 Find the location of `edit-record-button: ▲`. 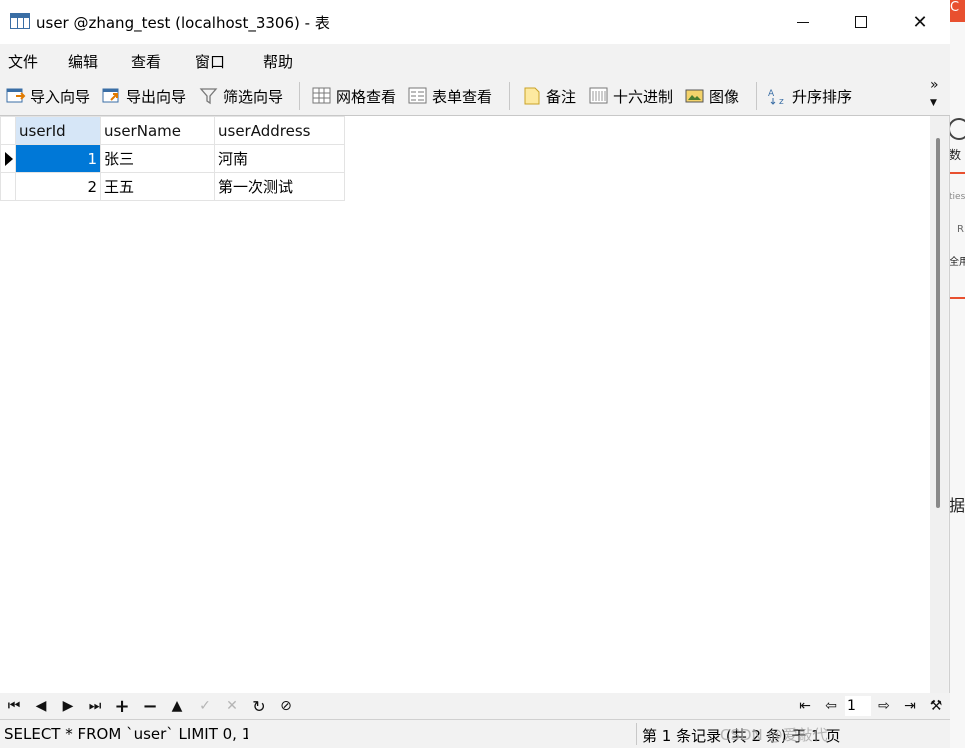

edit-record-button: ▲ is located at coordinates (177, 706).